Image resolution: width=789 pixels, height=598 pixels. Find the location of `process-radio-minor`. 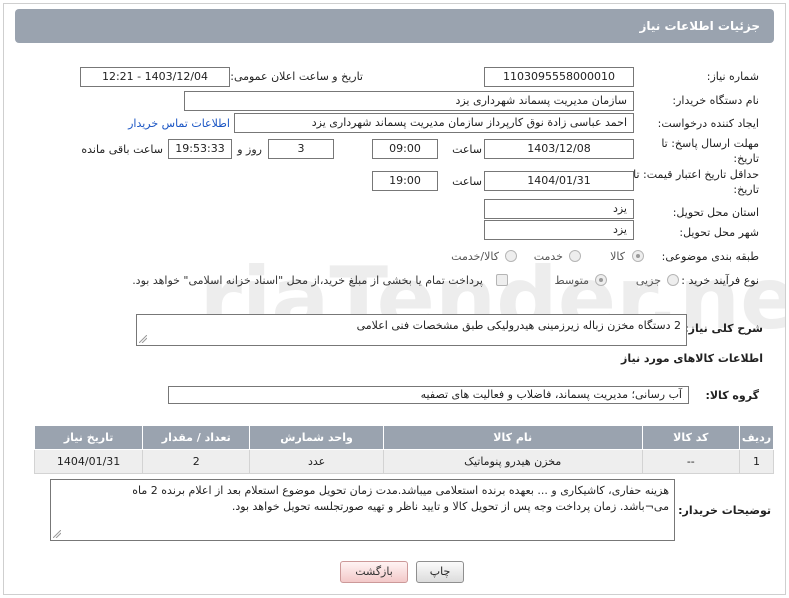

process-radio-minor is located at coordinates (673, 280).